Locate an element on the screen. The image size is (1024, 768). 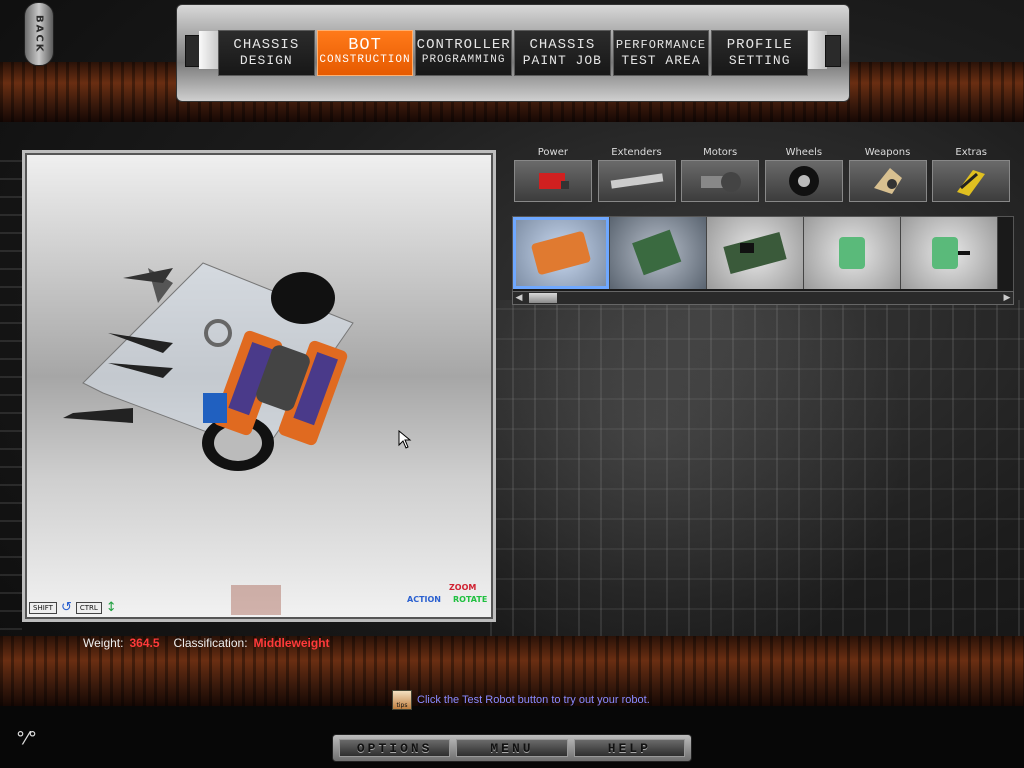
ctrl-key-icon: CTRL is located at coordinates (88, 607).